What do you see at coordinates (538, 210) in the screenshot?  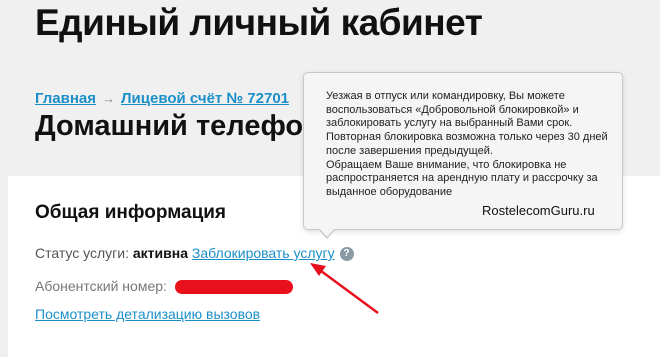 I see `watermark: RostelecomGuru.ru` at bounding box center [538, 210].